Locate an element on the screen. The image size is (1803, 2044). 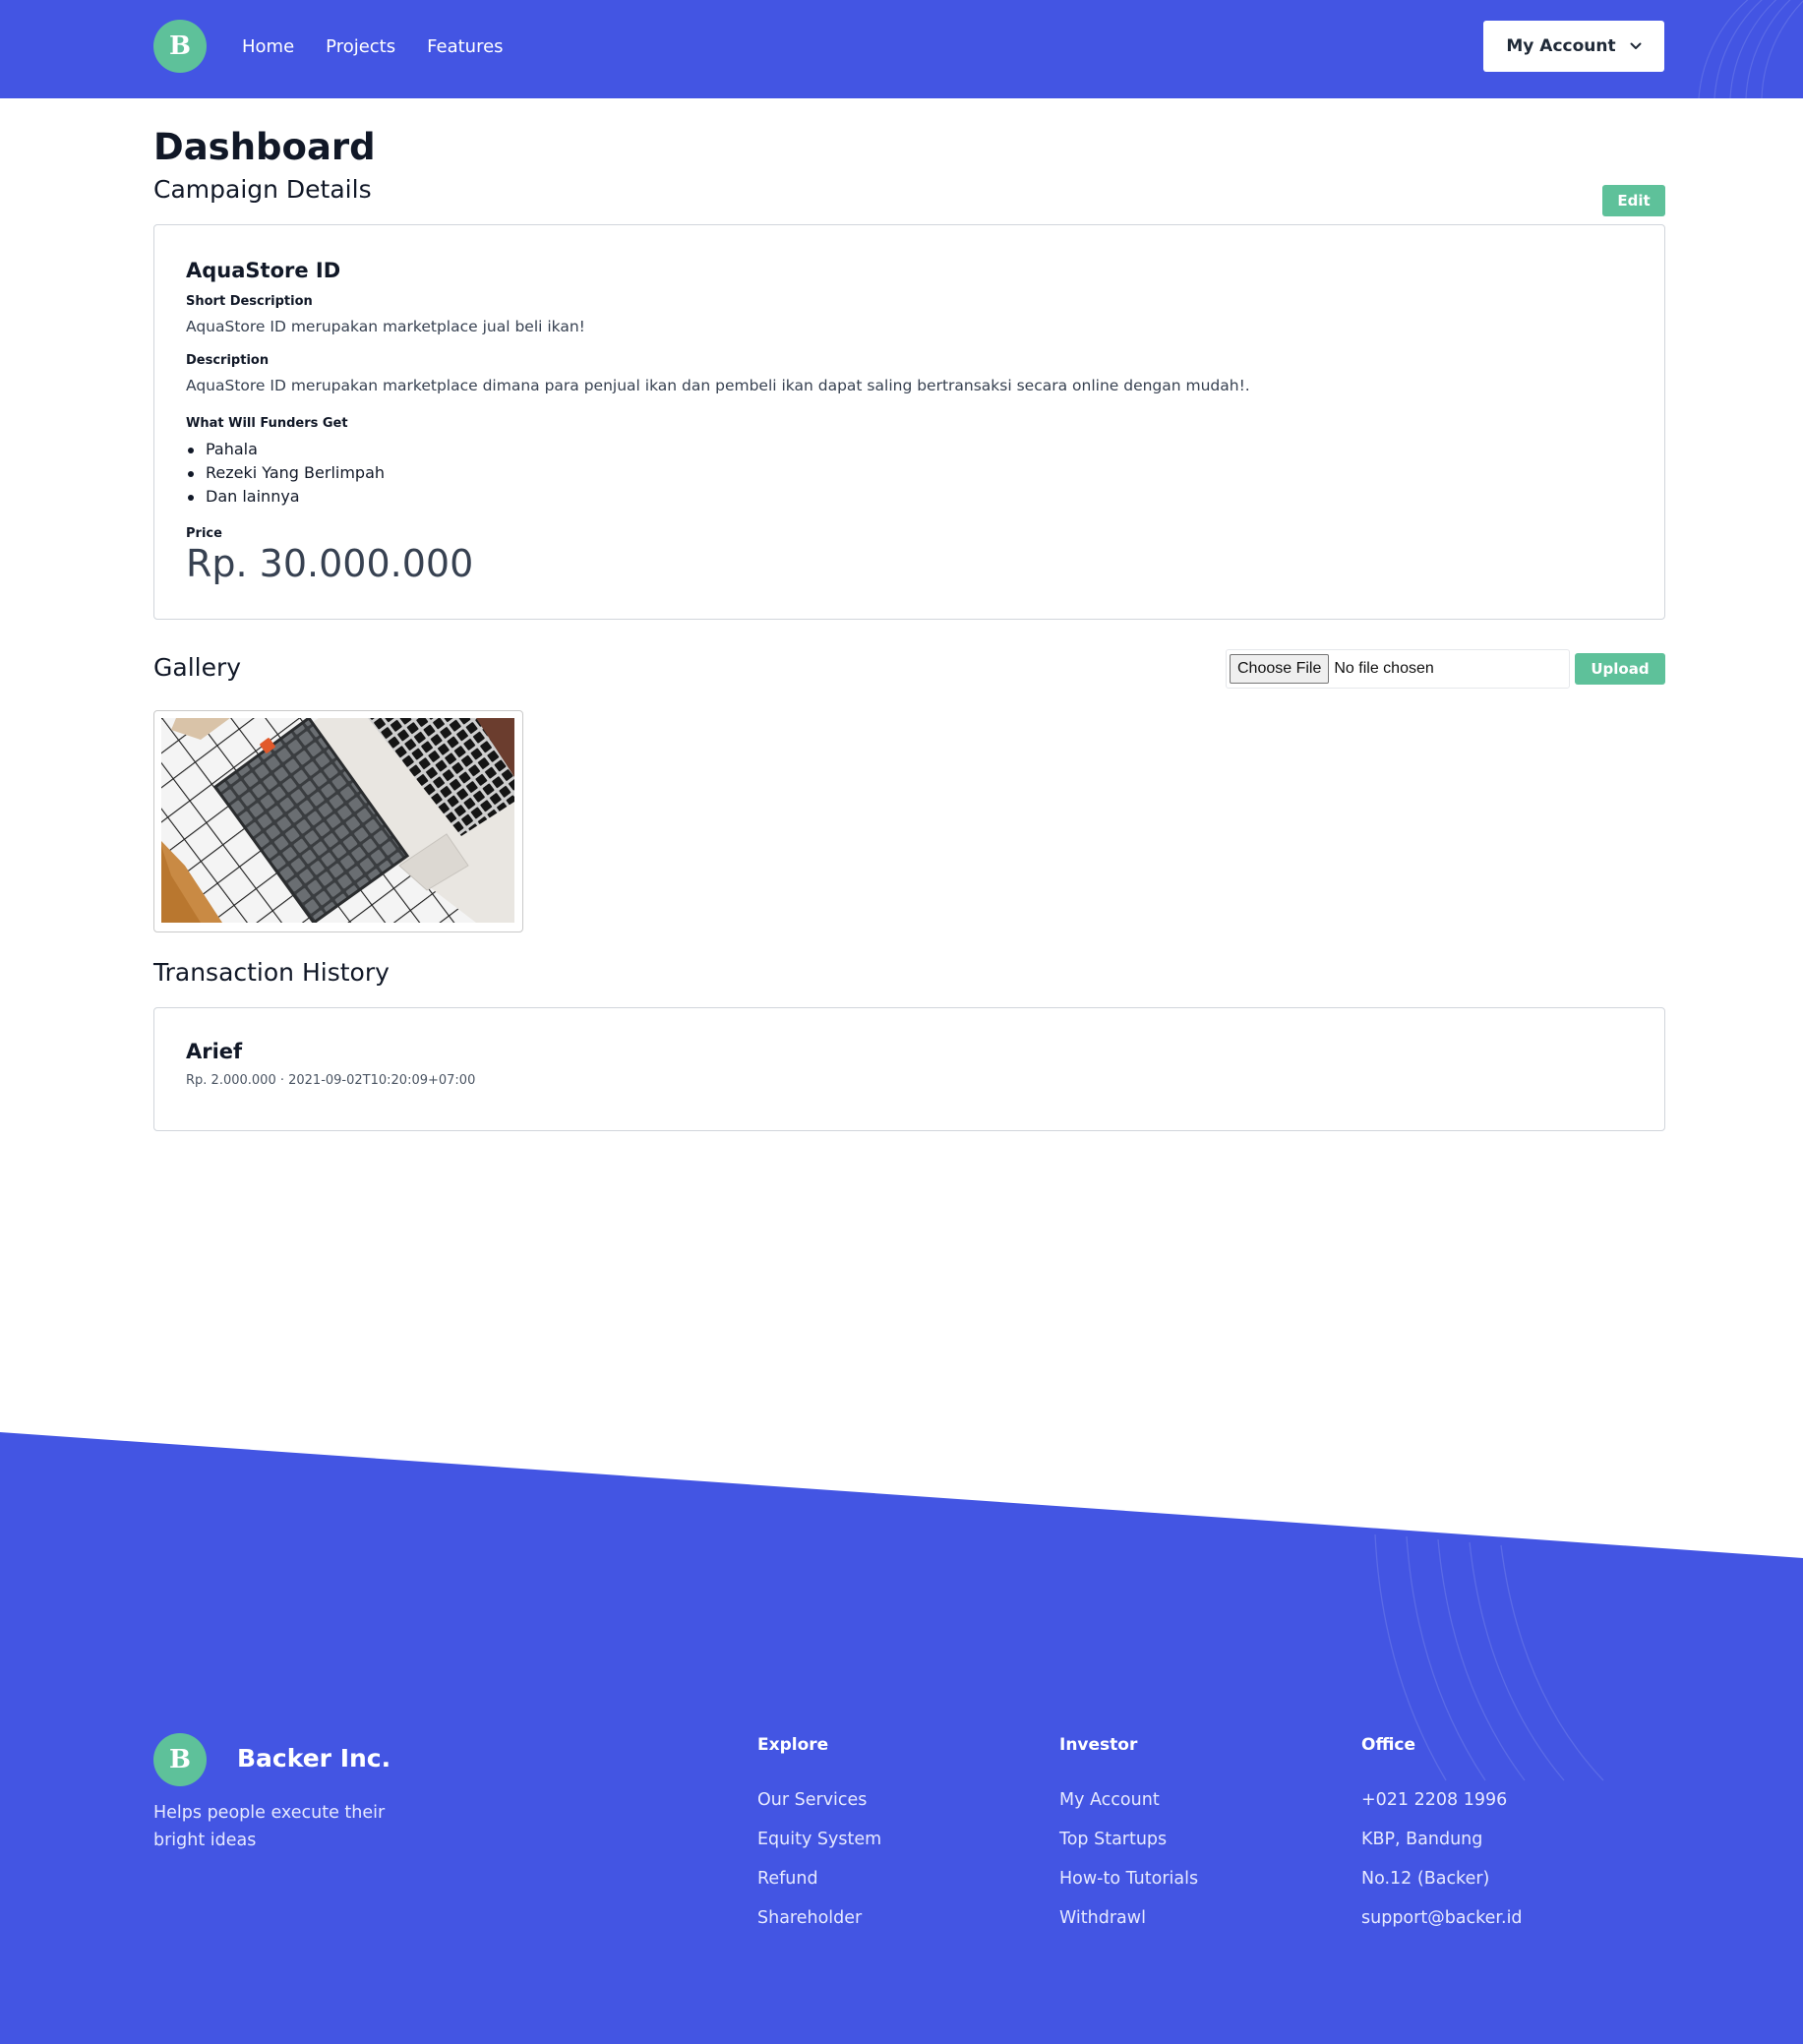
file-input: Choose File No file chosen is located at coordinates (1398, 669).